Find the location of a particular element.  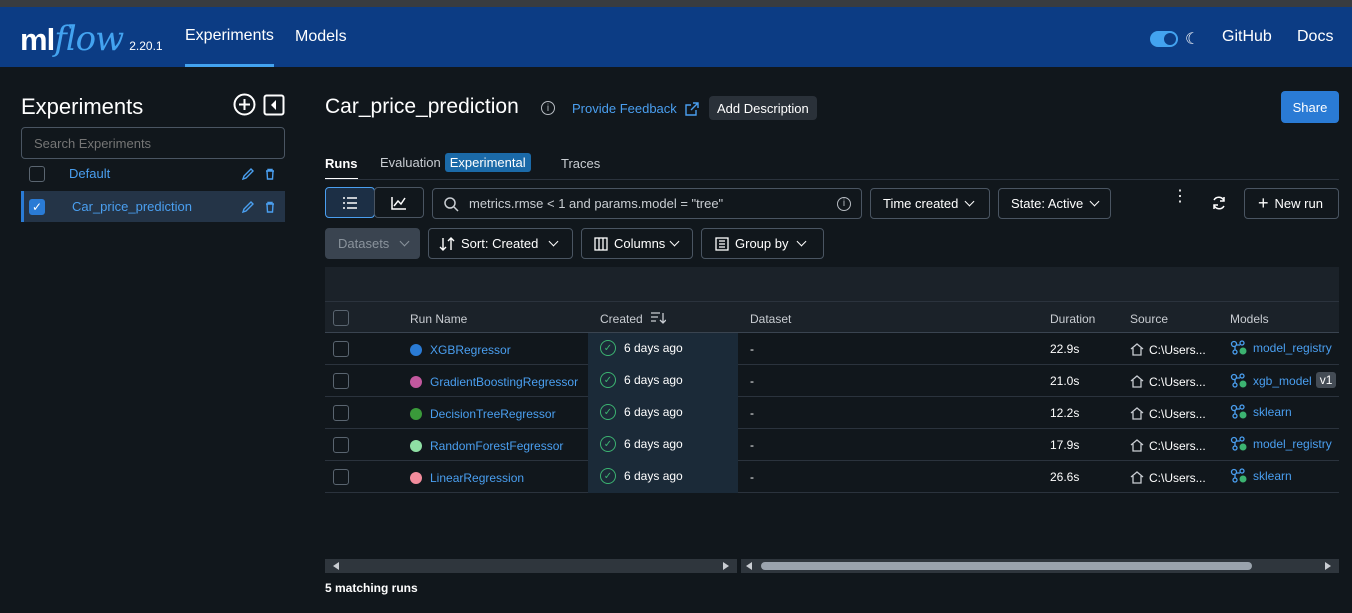

col-run-name: Run Name is located at coordinates (438, 319).